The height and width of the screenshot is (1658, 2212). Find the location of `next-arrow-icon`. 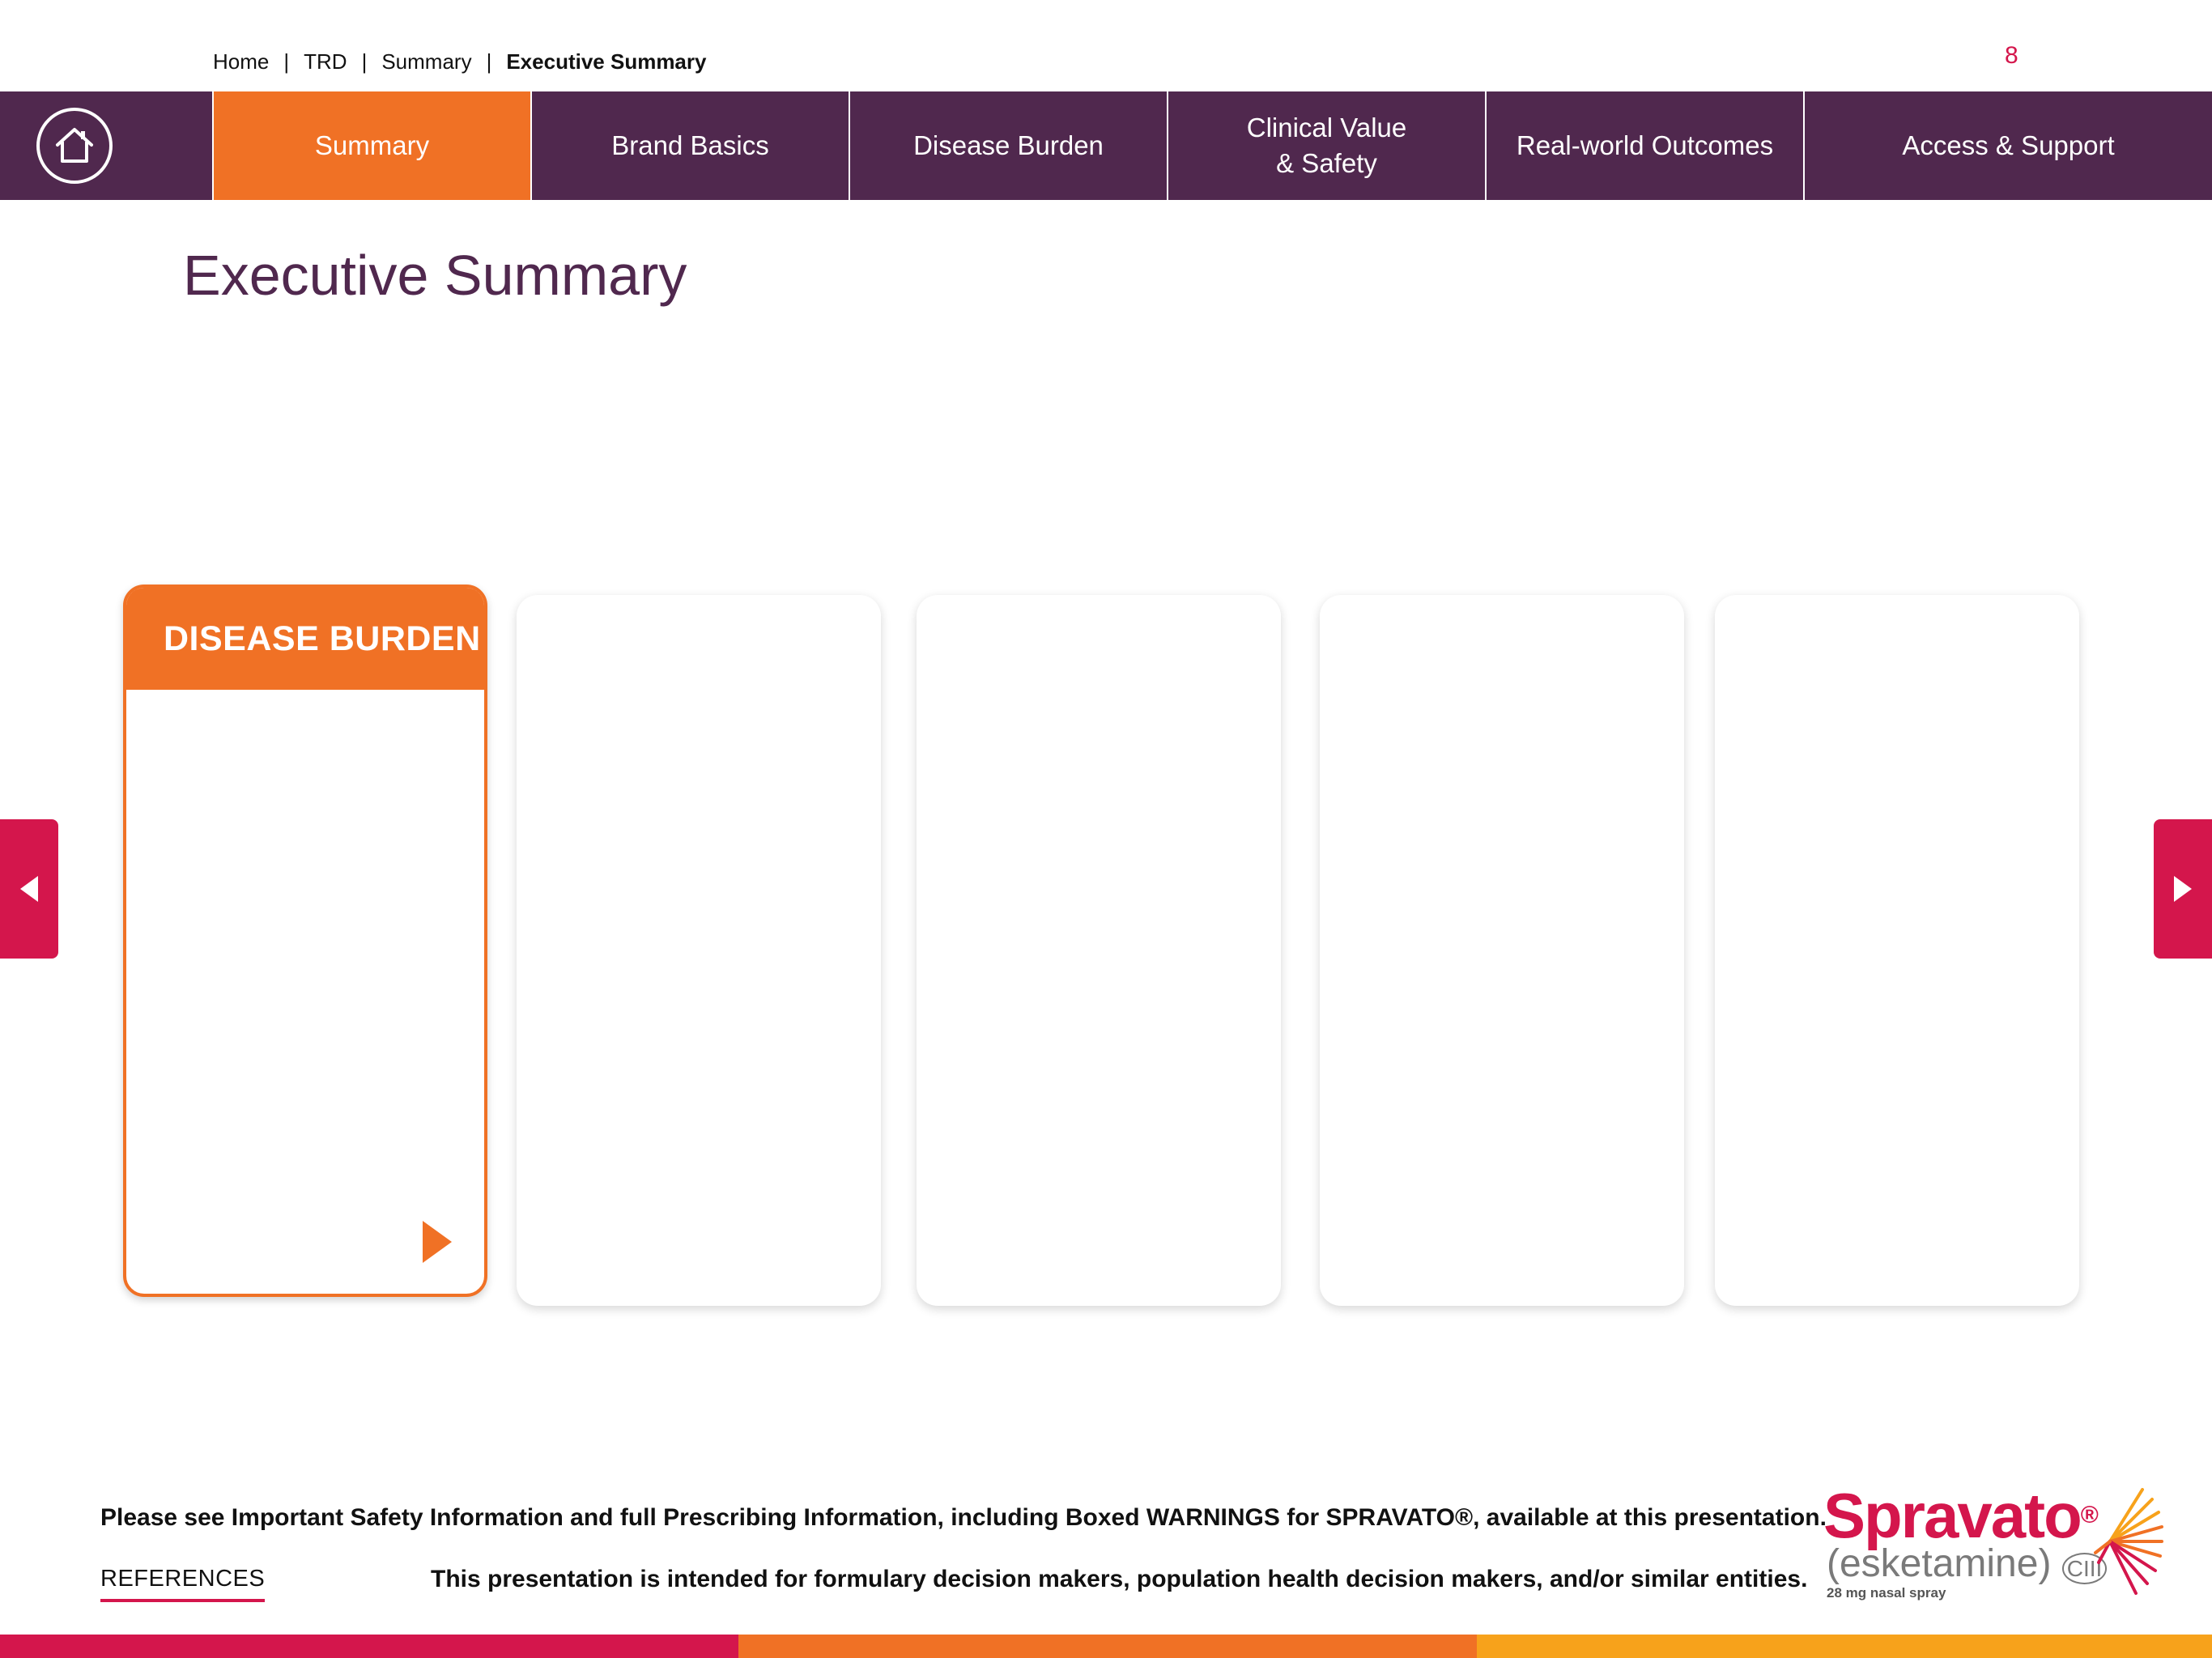

next-arrow-icon is located at coordinates (2183, 889).